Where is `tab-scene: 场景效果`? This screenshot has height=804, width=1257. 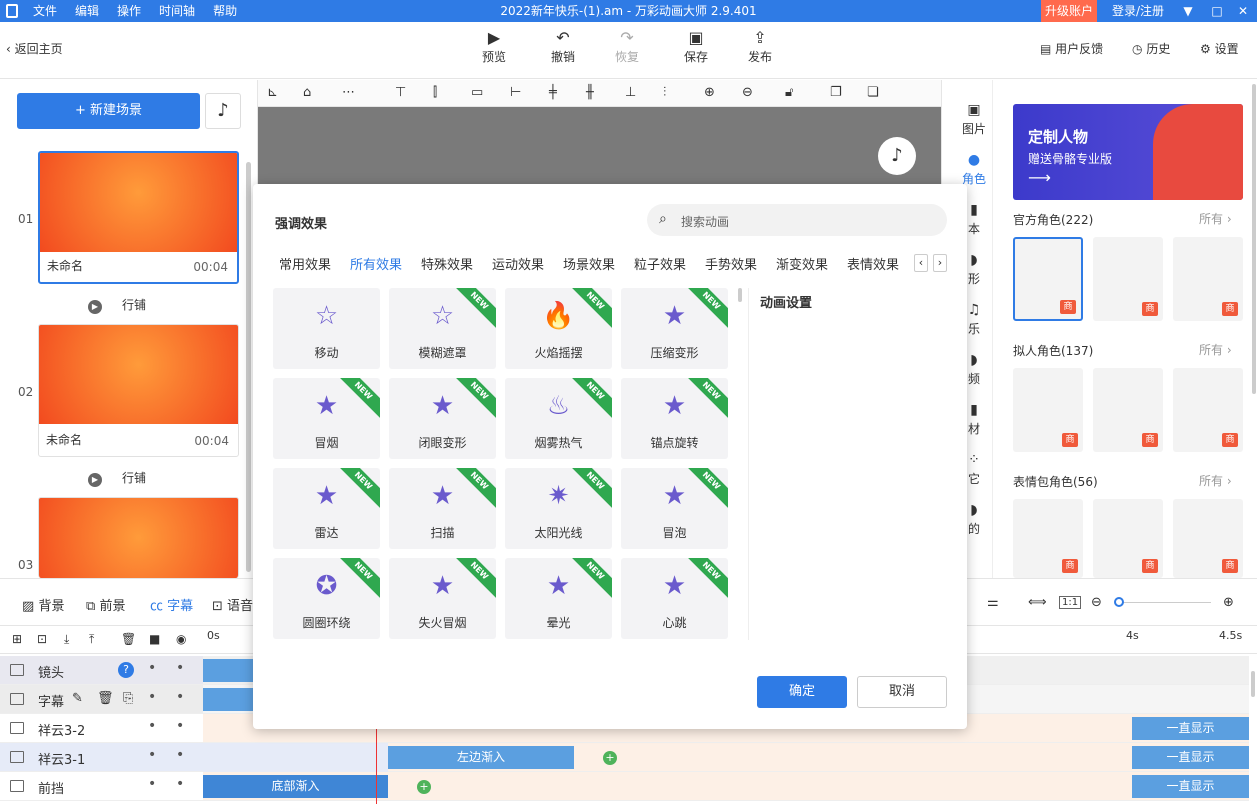 tab-scene: 场景效果 is located at coordinates (589, 263).